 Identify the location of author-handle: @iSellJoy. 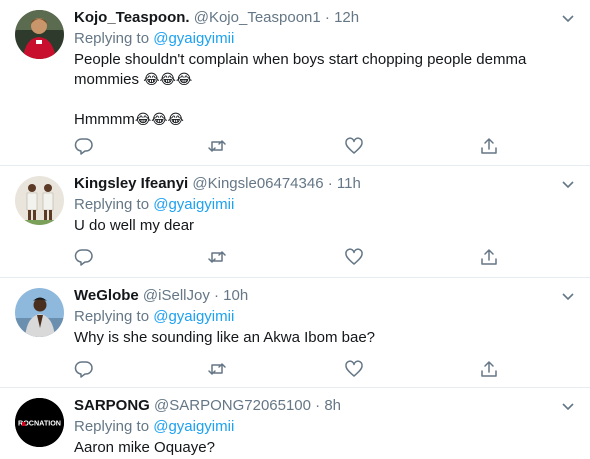
(176, 295).